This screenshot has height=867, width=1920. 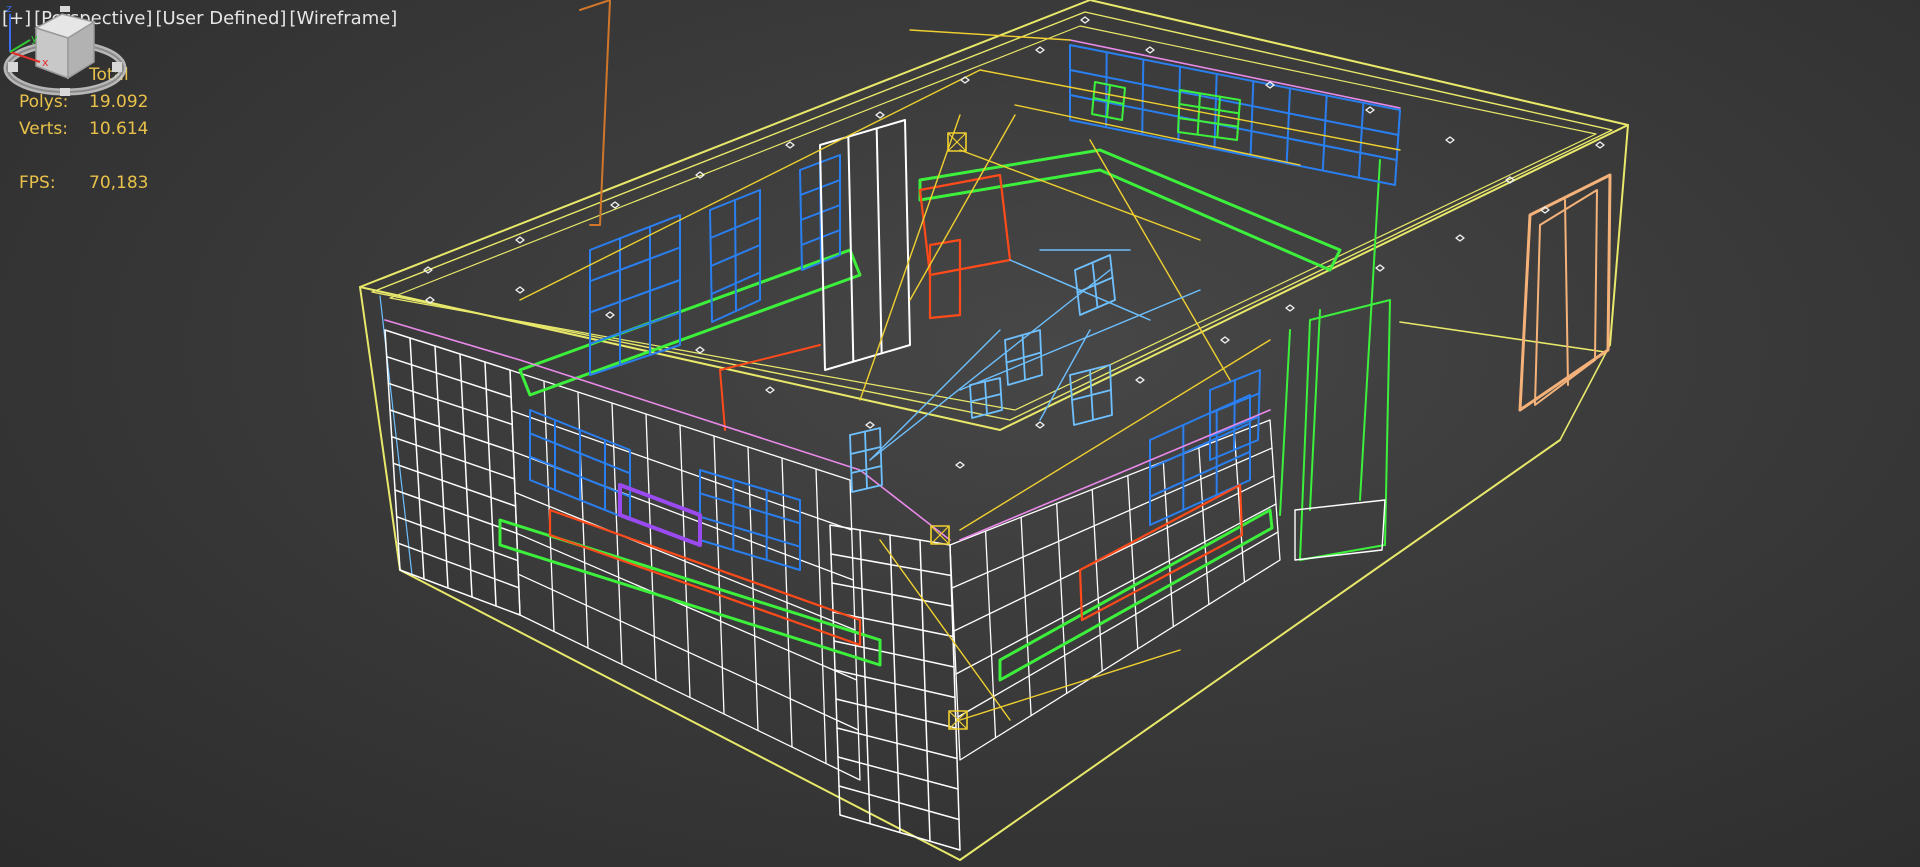 What do you see at coordinates (1340, 530) in the screenshot?
I see `fridge` at bounding box center [1340, 530].